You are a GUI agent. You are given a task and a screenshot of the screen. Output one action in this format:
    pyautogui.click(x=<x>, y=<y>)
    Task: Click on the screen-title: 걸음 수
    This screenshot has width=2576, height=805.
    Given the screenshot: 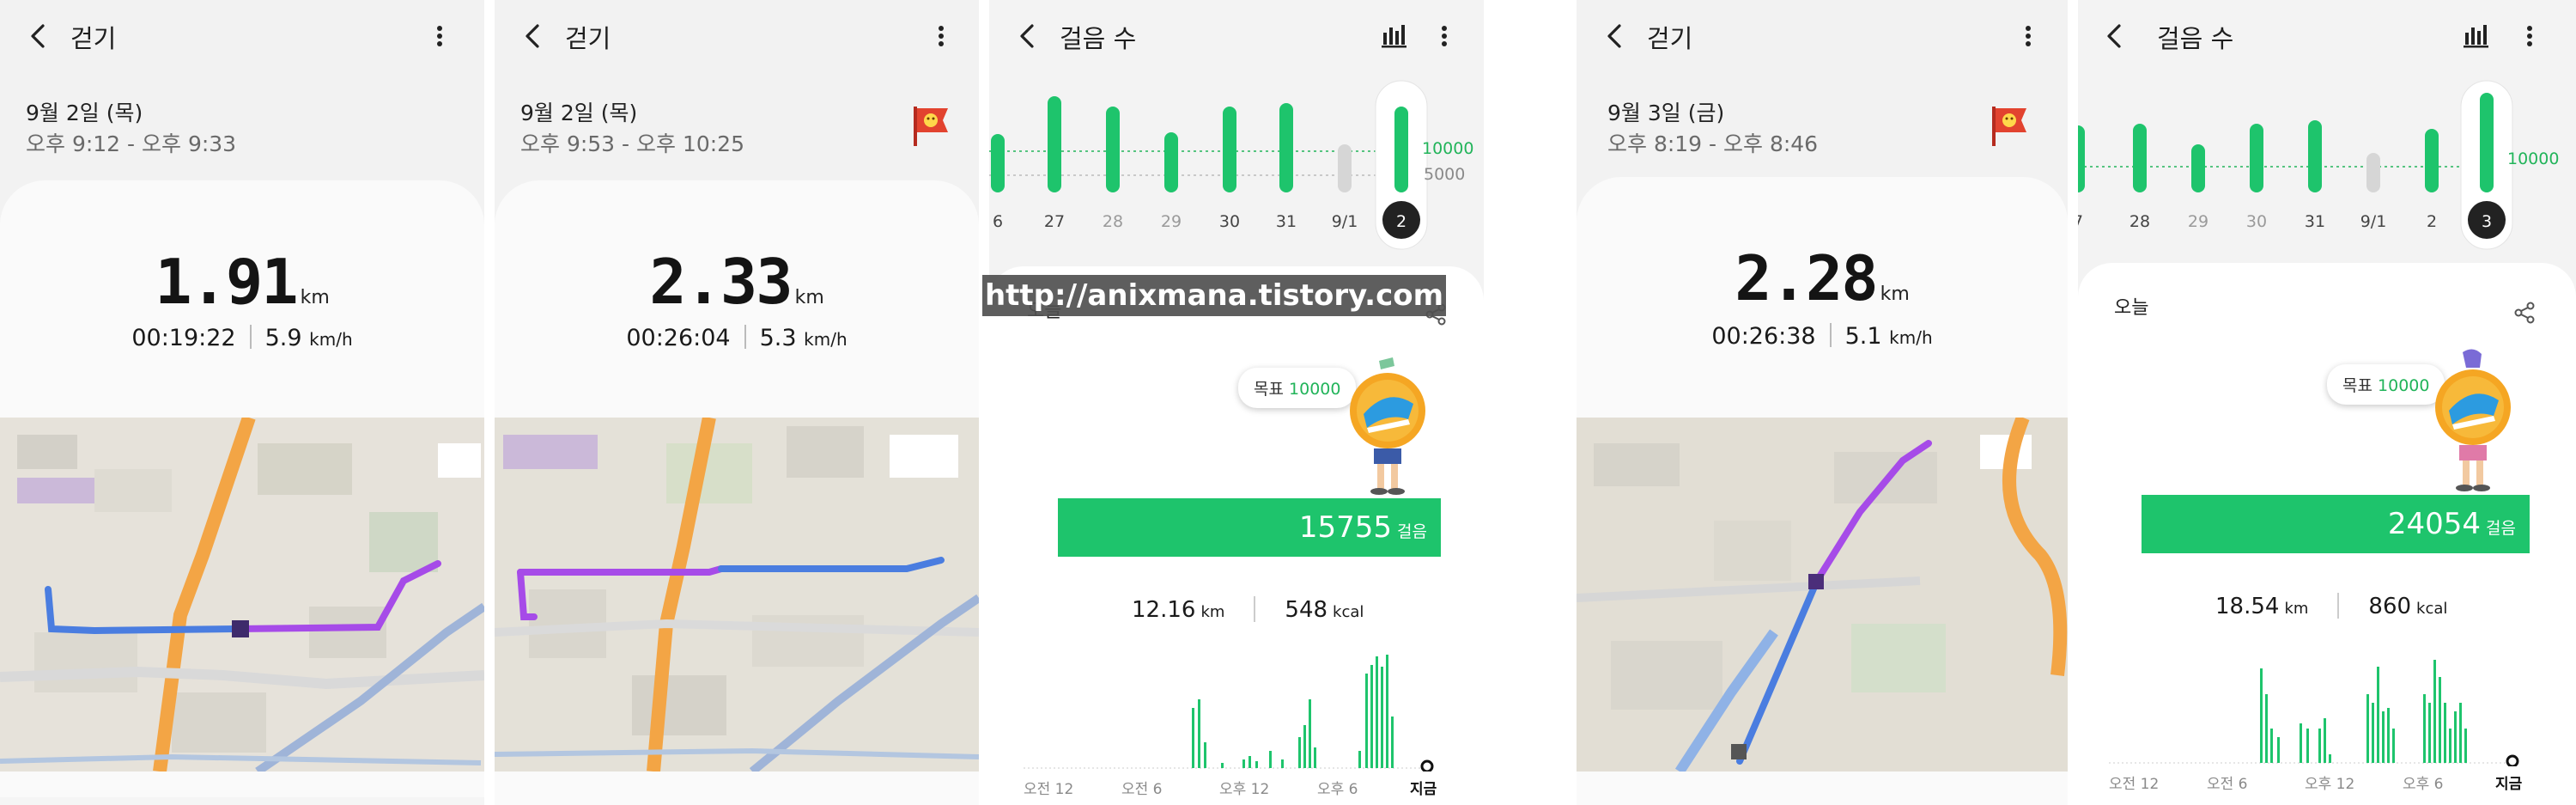 What is the action you would take?
    pyautogui.click(x=2195, y=38)
    